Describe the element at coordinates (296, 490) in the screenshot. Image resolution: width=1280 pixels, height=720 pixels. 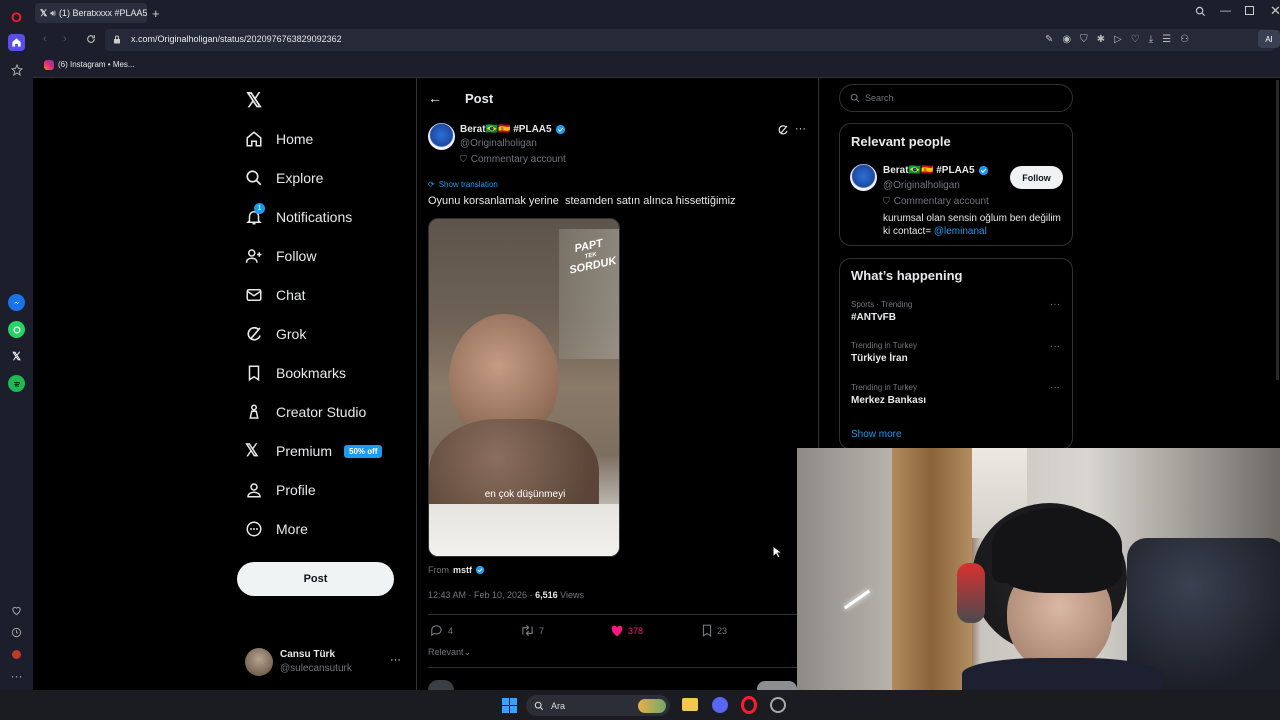
I see `nav-profile-label: Profile` at that location.